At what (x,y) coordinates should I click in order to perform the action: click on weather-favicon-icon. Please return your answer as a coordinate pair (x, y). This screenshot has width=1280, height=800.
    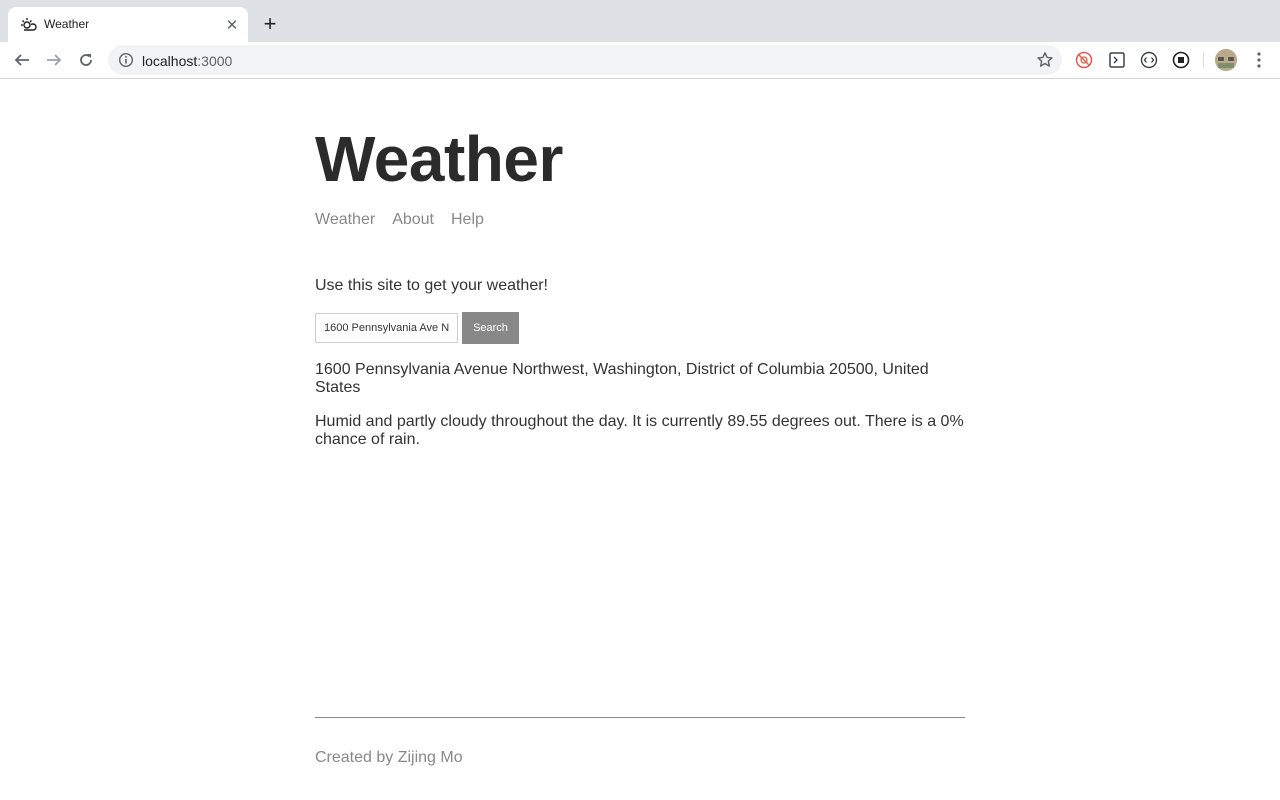
    Looking at the image, I should click on (29, 24).